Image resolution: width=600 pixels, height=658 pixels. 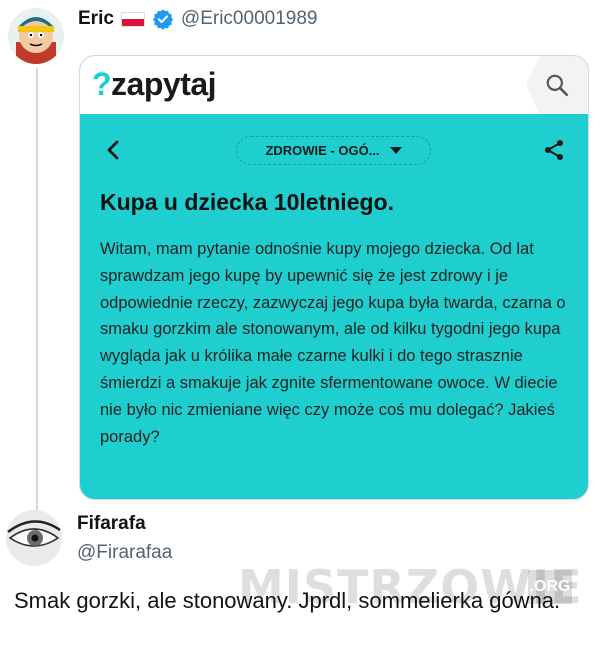 I want to click on app-header: ?zapytaj, so click(x=334, y=85).